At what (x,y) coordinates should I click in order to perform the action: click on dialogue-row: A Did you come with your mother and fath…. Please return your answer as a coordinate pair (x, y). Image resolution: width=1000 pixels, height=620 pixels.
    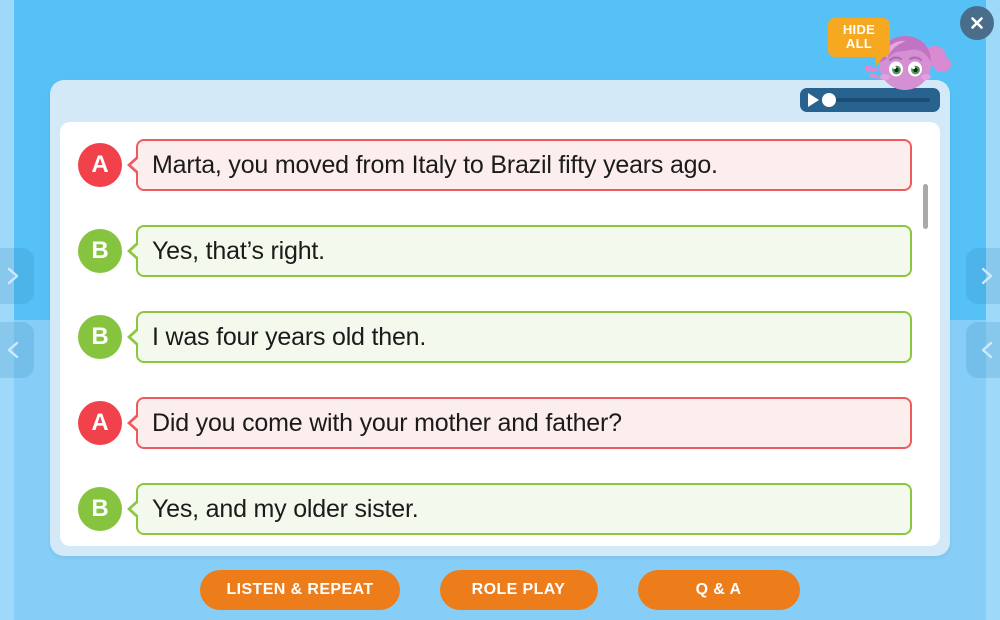
    Looking at the image, I should click on (500, 423).